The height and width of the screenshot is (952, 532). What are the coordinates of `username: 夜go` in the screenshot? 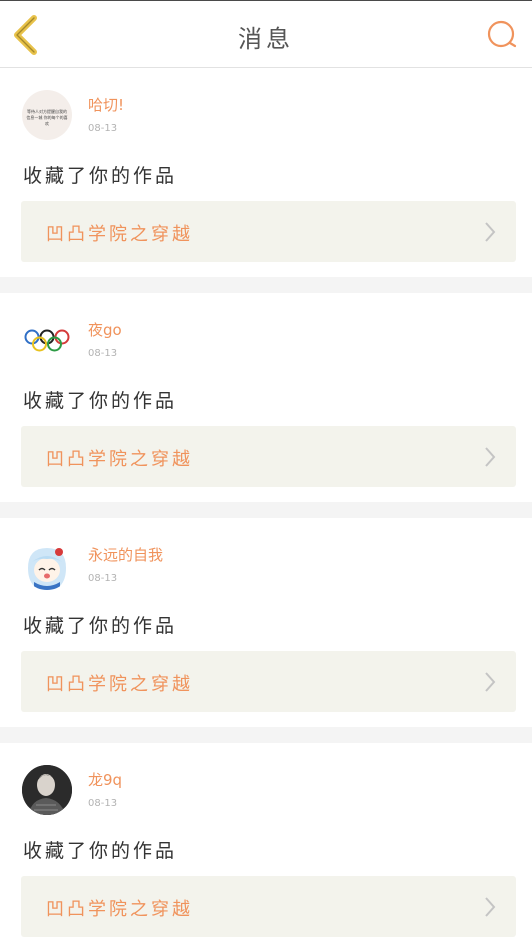 It's located at (105, 329).